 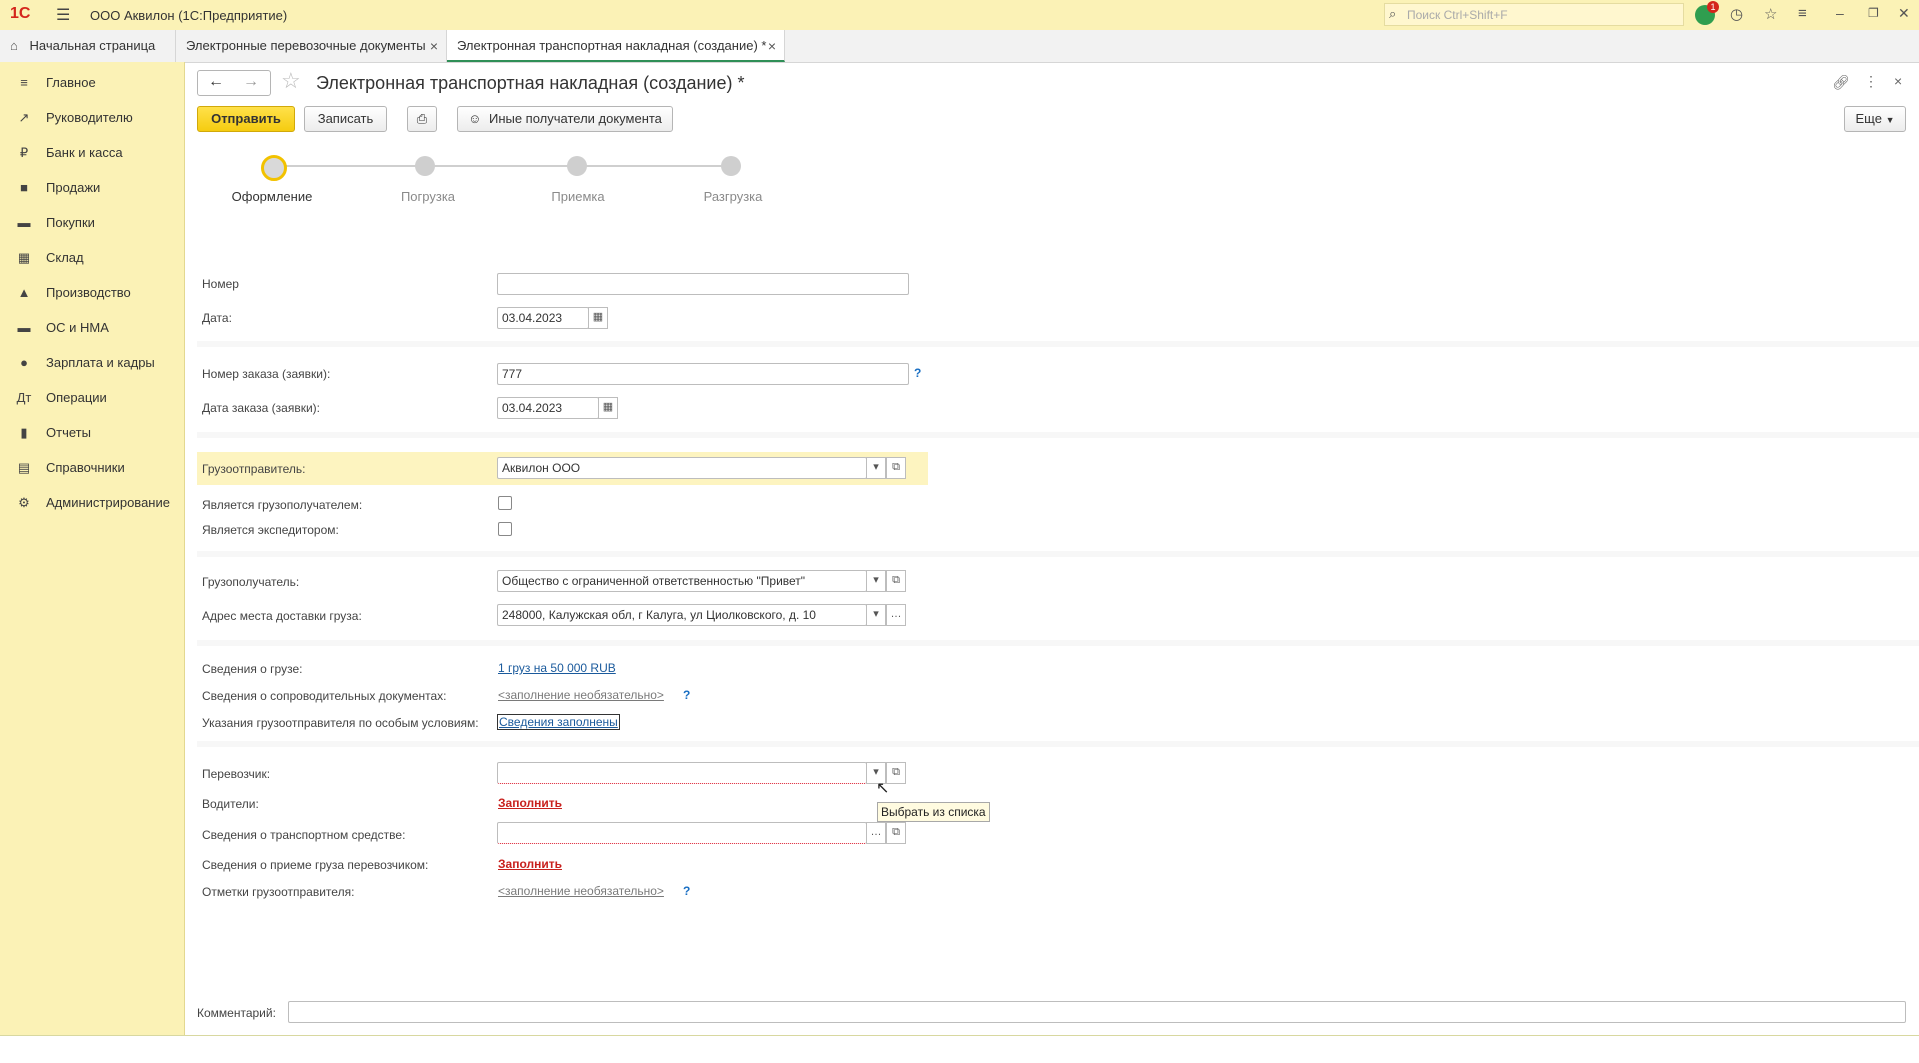 What do you see at coordinates (189, 15) in the screenshot?
I see `app-title: ООО Аквилон (1С:Предприятие)` at bounding box center [189, 15].